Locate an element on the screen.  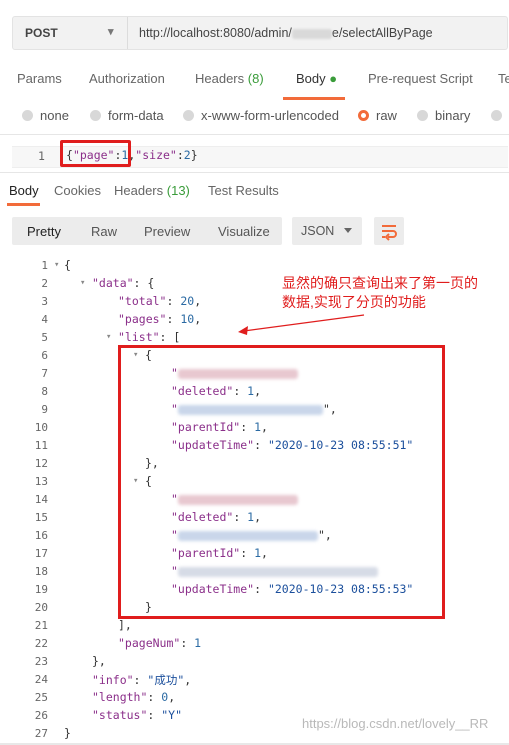
method-label: POST is located at coordinates (41, 33).